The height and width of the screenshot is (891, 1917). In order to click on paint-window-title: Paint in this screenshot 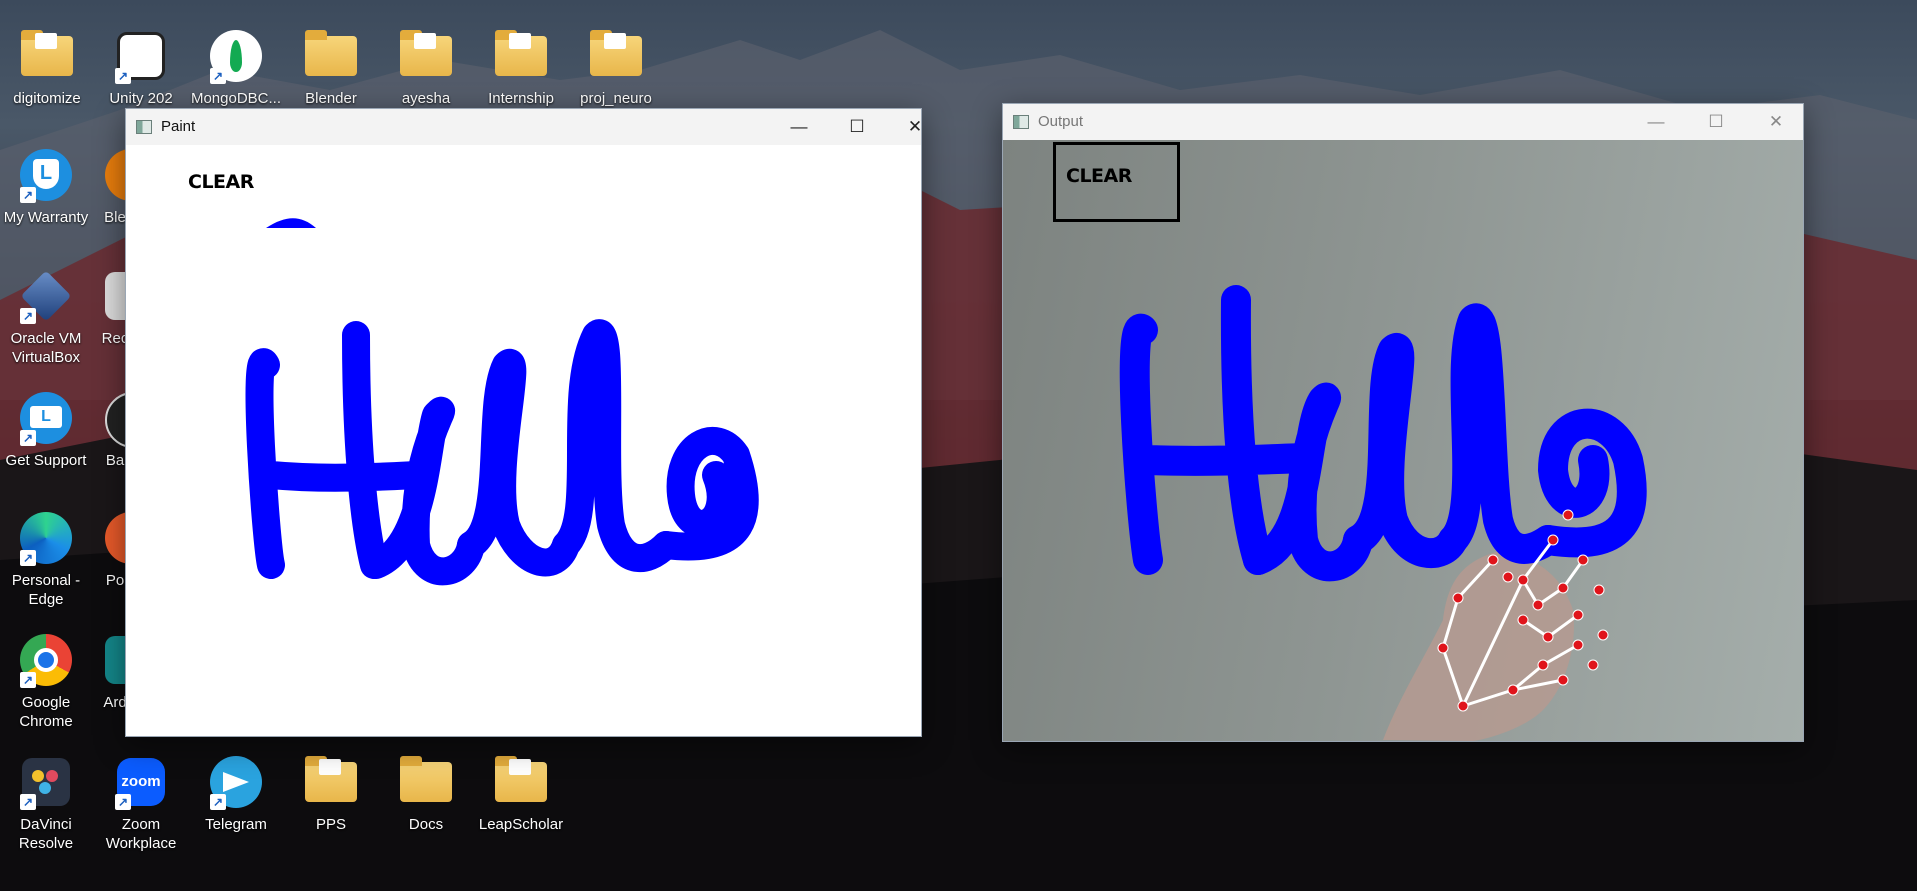, I will do `click(178, 126)`.